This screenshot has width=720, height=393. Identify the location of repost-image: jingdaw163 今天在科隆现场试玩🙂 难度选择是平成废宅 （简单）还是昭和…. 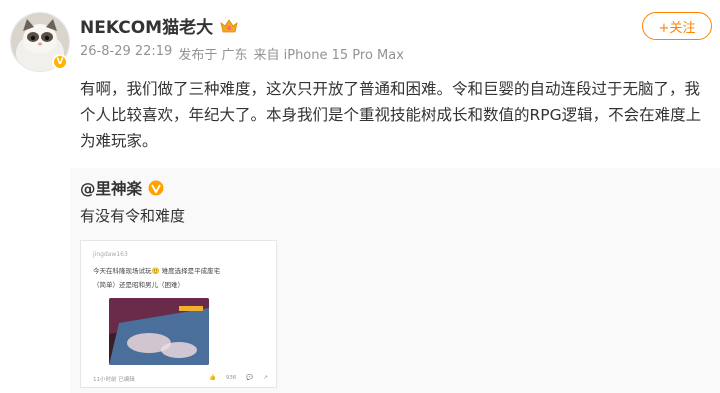
(178, 314).